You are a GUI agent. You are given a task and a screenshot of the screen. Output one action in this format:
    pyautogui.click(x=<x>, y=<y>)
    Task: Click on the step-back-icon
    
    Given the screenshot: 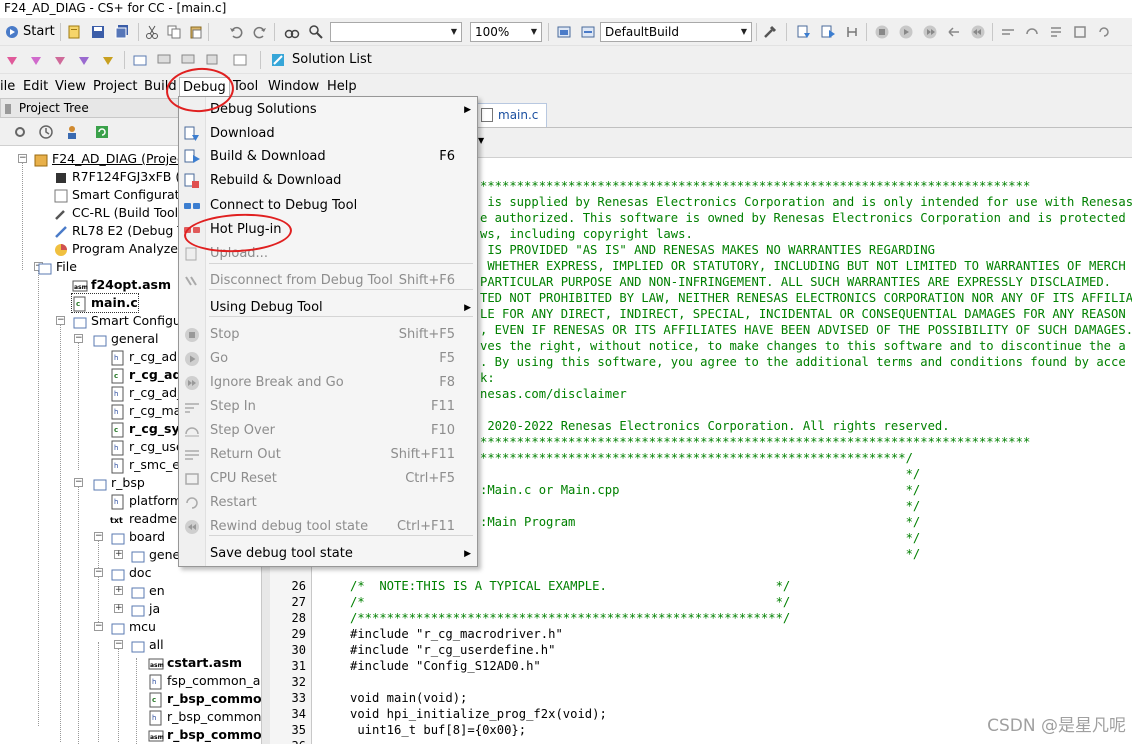 What is the action you would take?
    pyautogui.click(x=954, y=32)
    